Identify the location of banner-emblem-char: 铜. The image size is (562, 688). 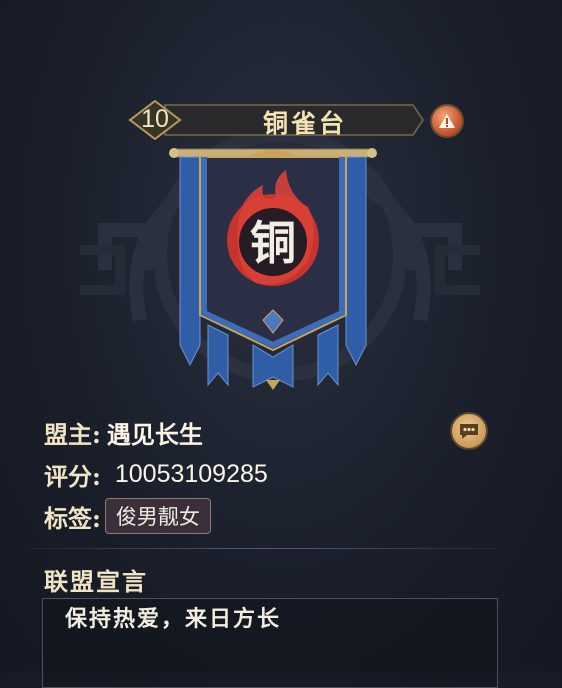
(273, 243).